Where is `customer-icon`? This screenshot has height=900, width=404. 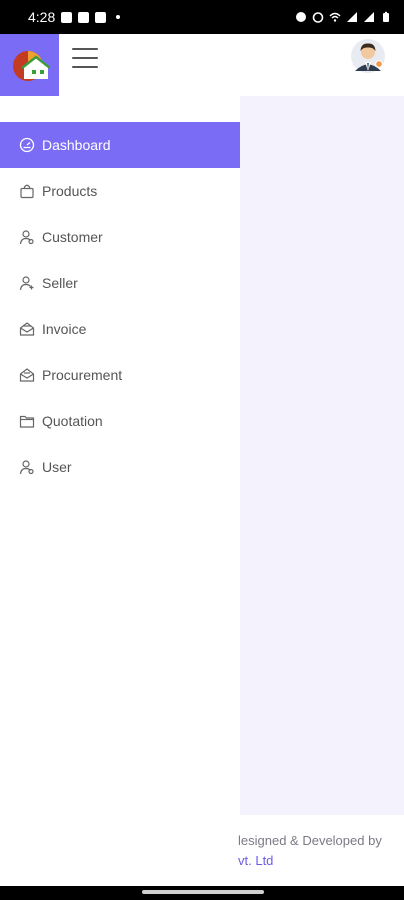
customer-icon is located at coordinates (26, 237).